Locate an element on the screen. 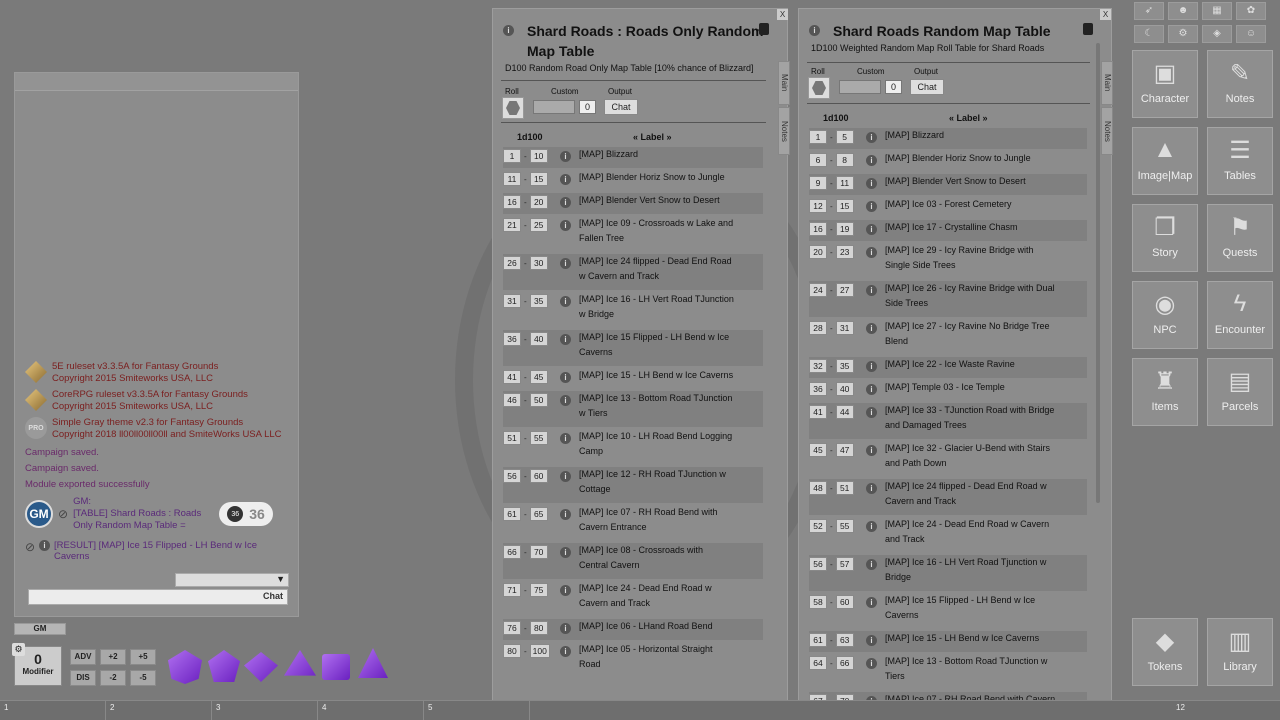 This screenshot has height=720, width=1280. range-from: 24 is located at coordinates (818, 290).